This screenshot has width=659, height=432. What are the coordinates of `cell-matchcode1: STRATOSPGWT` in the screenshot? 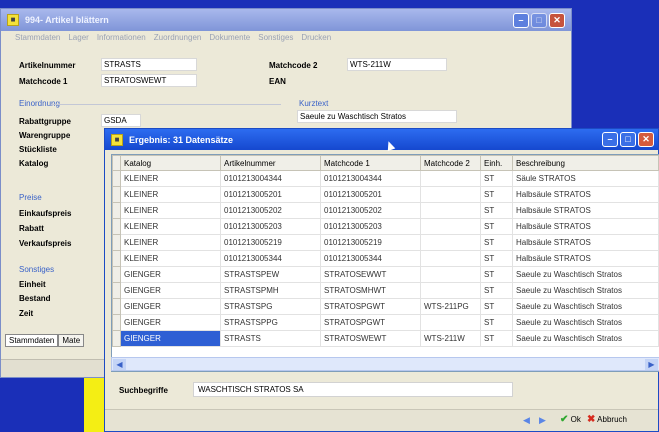 It's located at (370, 322).